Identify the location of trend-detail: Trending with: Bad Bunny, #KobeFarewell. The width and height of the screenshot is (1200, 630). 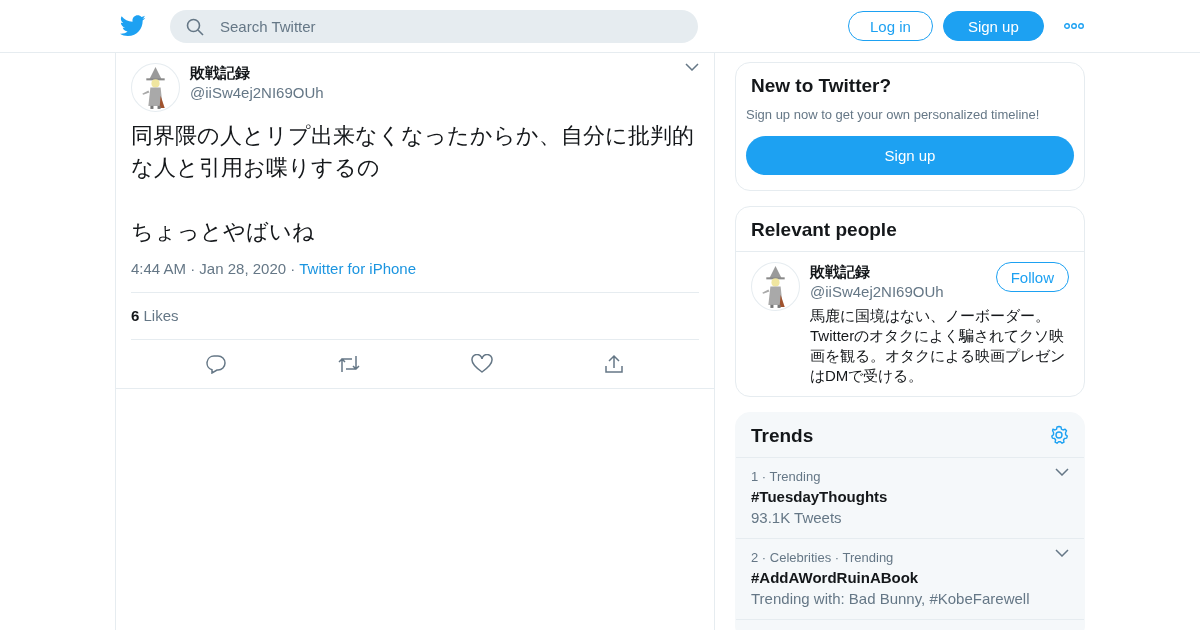
(890, 599).